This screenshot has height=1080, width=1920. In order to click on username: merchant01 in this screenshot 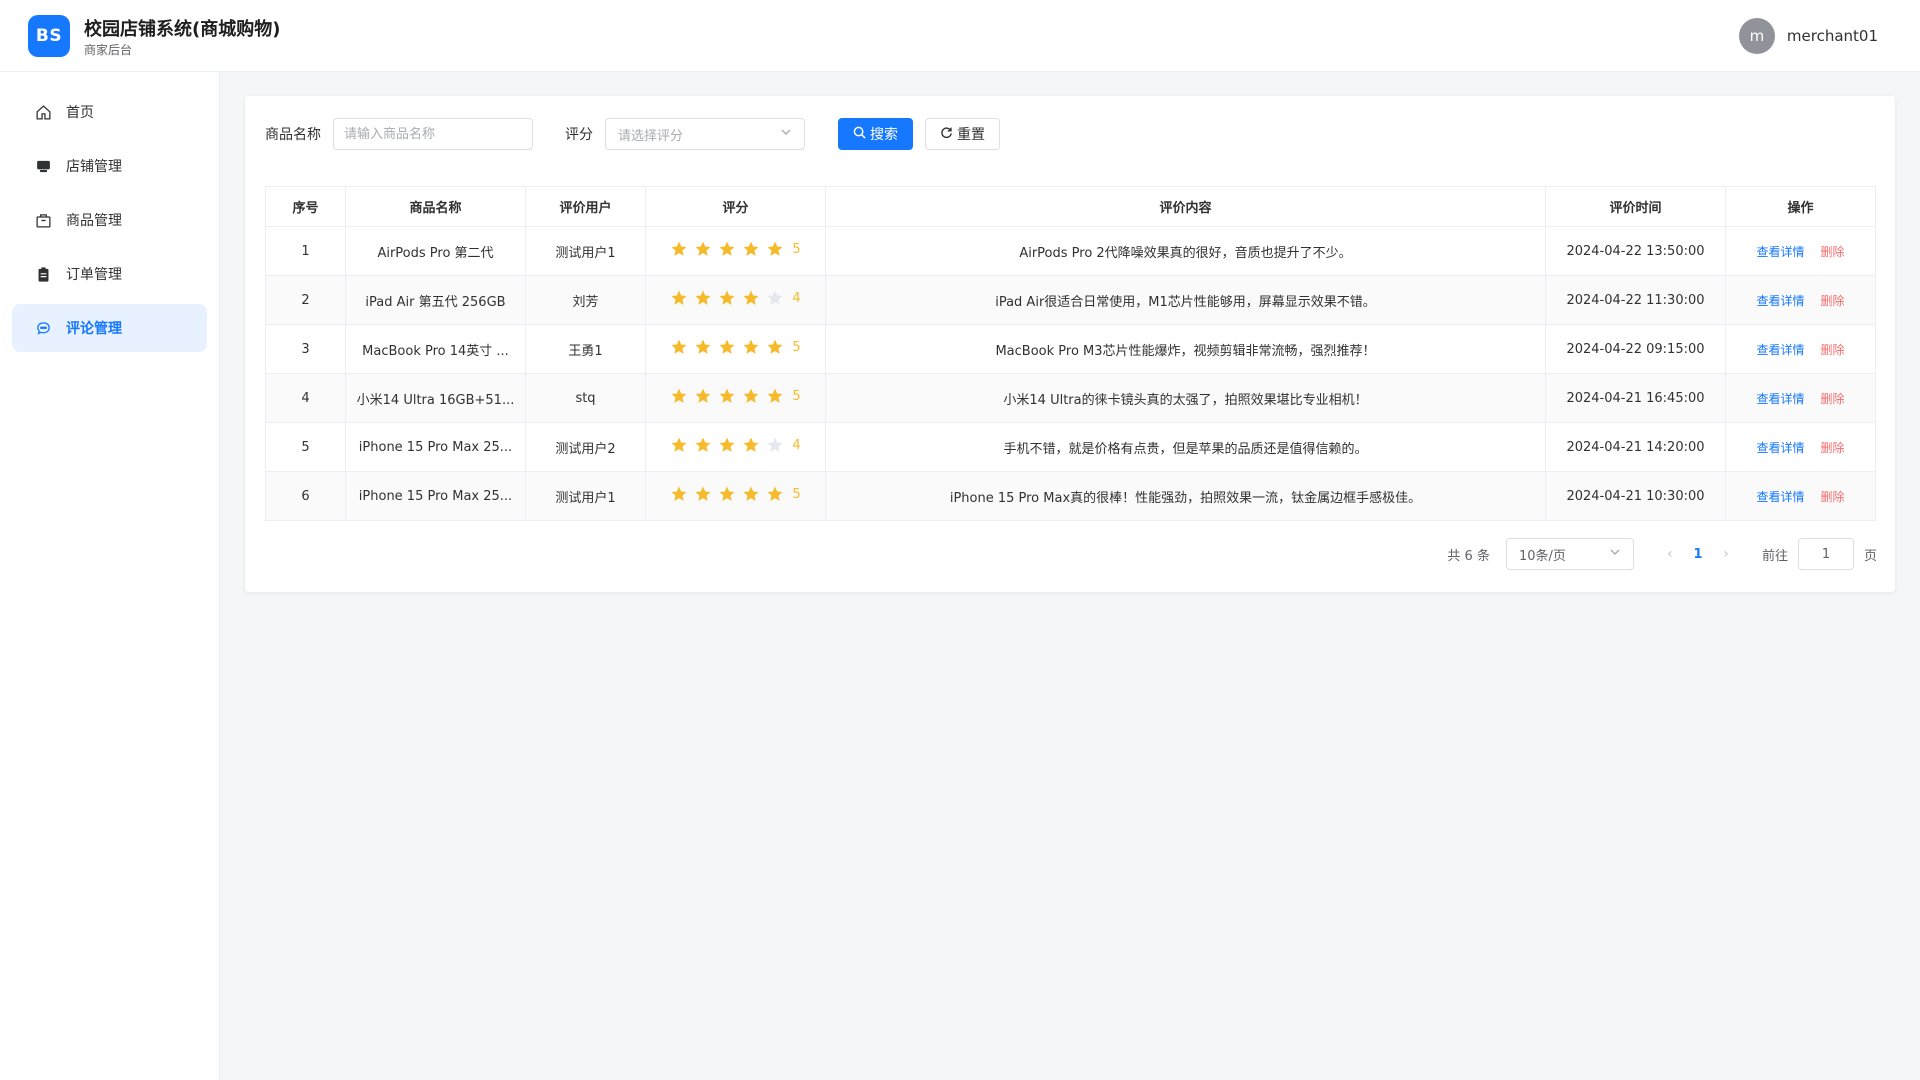, I will do `click(1832, 36)`.